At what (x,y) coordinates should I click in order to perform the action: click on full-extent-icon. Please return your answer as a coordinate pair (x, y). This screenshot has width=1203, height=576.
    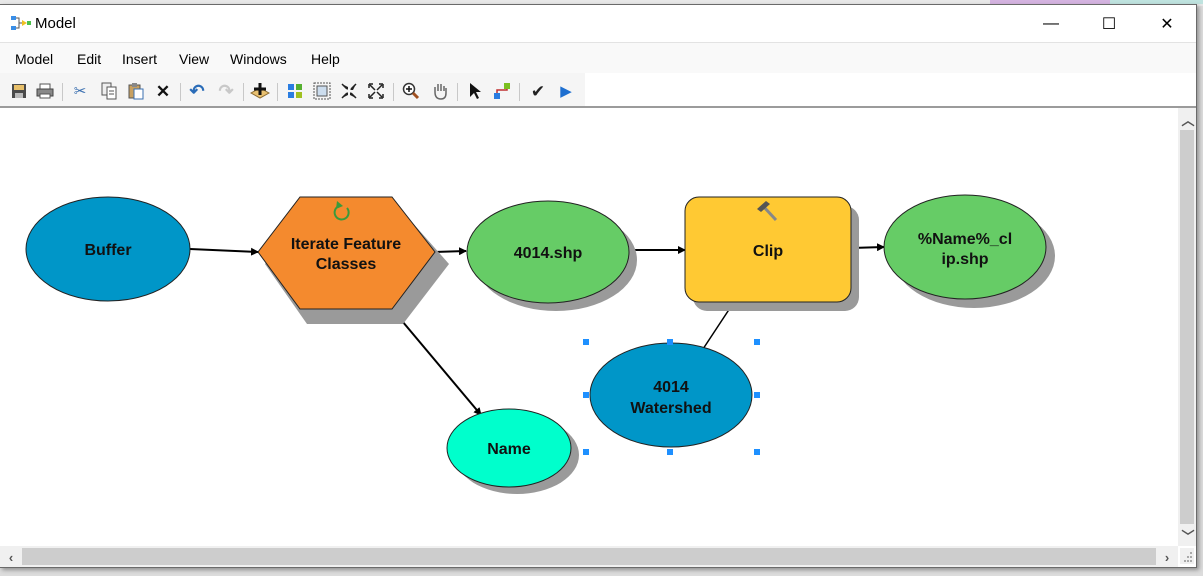
    Looking at the image, I should click on (322, 91).